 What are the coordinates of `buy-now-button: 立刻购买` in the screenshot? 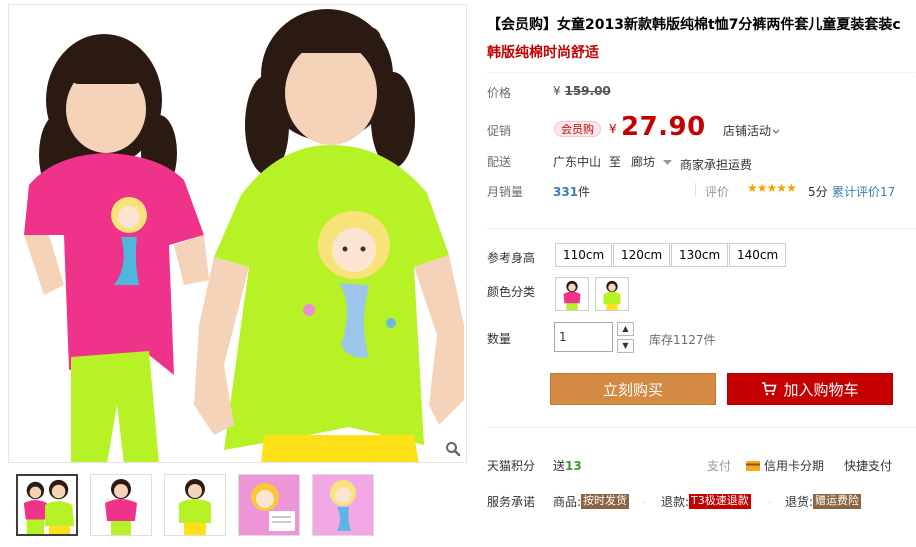 It's located at (633, 389).